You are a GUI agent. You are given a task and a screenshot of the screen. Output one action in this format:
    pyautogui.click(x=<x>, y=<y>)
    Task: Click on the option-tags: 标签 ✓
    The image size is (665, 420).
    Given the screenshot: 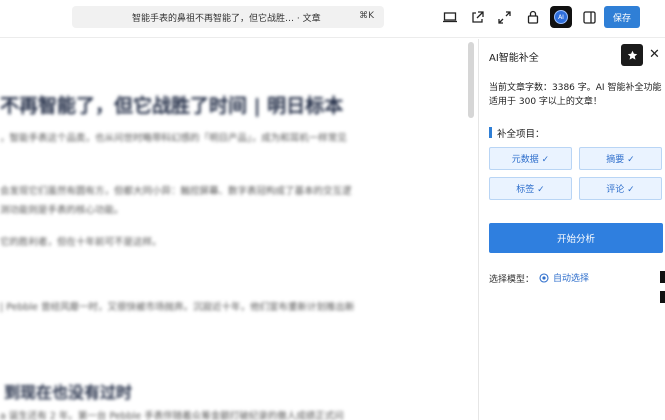 What is the action you would take?
    pyautogui.click(x=530, y=188)
    